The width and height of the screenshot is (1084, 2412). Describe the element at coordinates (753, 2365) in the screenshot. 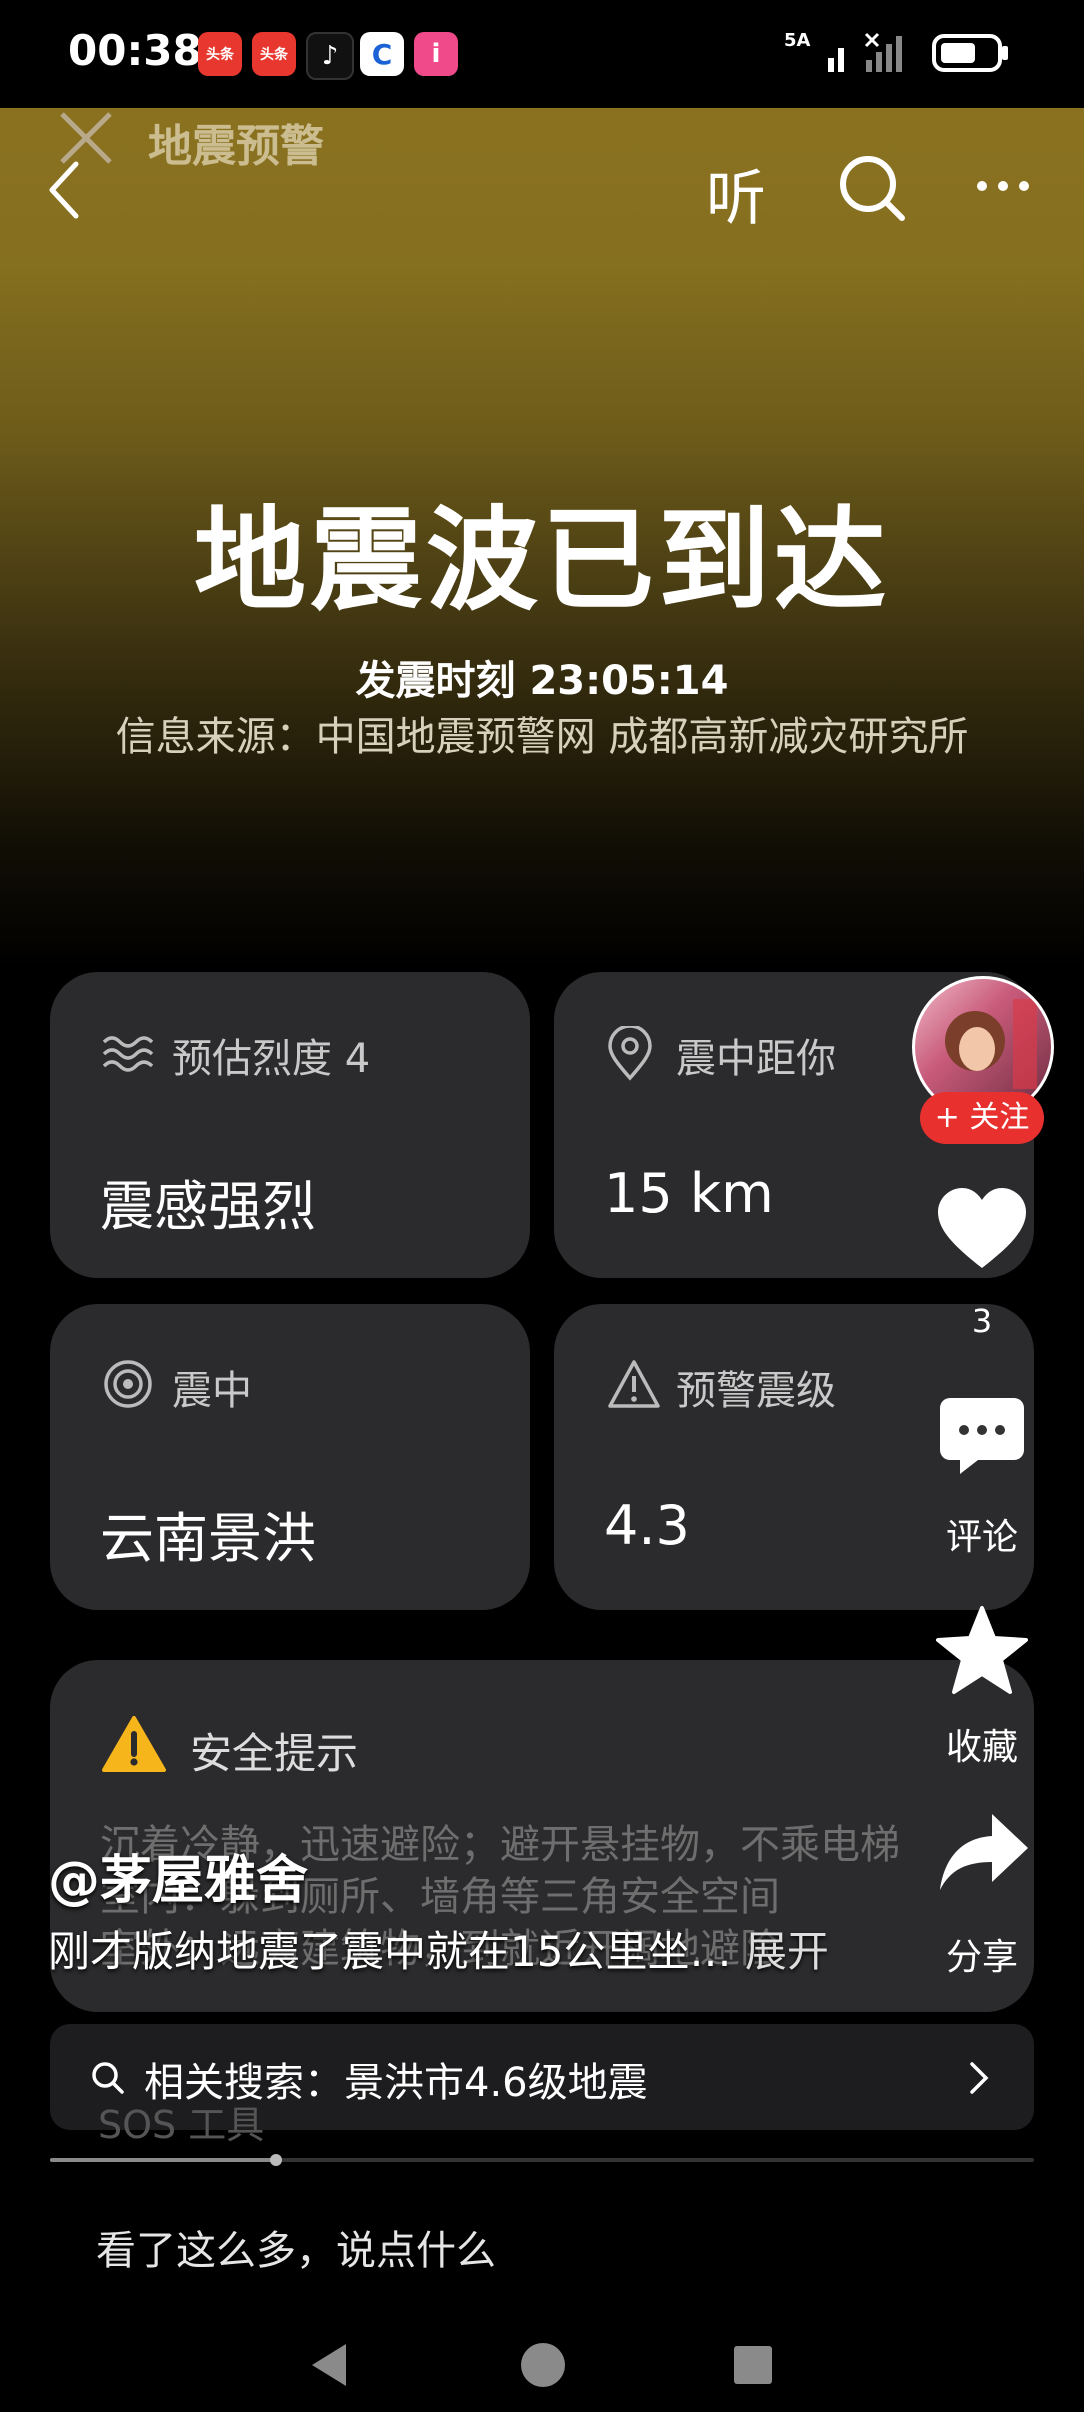

I see `nav-recents-icon` at that location.